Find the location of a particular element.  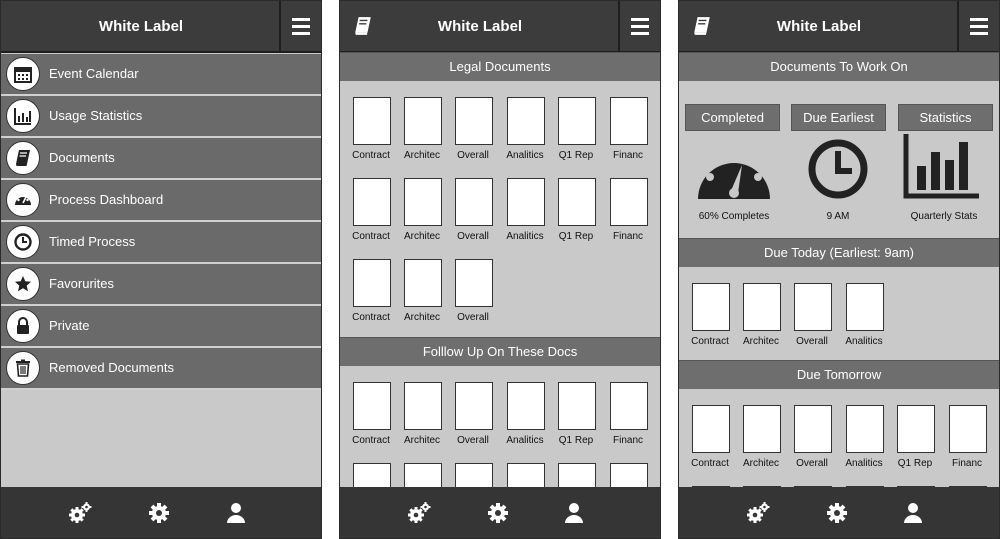

section-header-legal-documents: Legal Documents is located at coordinates (500, 66).